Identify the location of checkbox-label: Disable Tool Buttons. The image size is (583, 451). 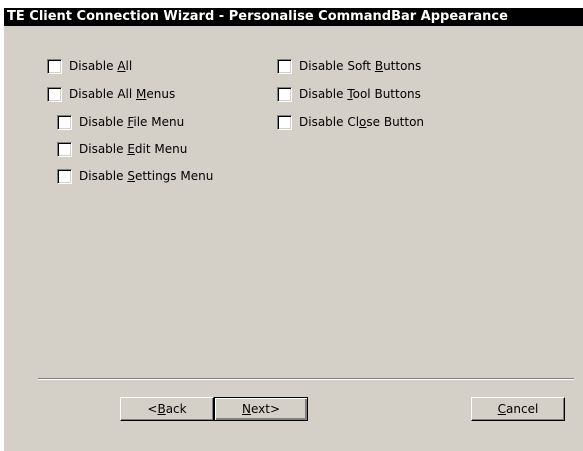
(360, 94).